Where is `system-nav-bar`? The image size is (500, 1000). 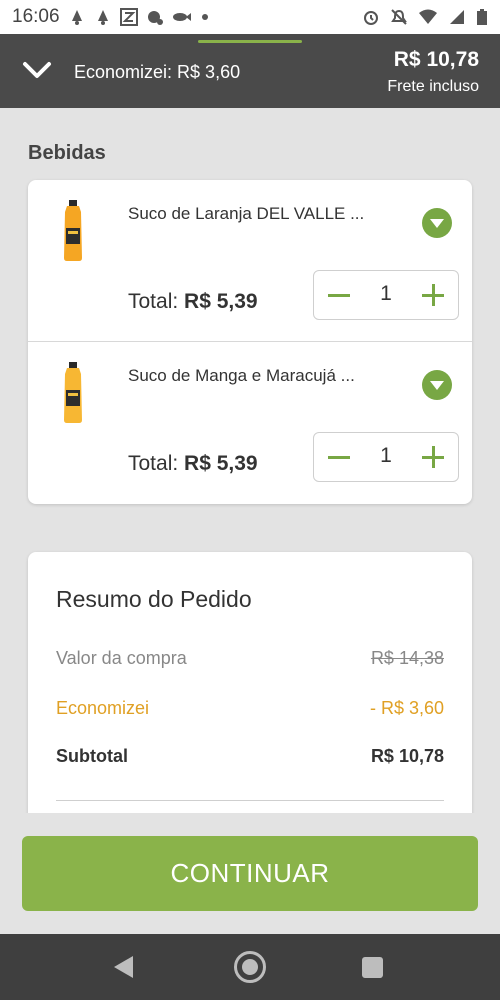
system-nav-bar is located at coordinates (250, 967).